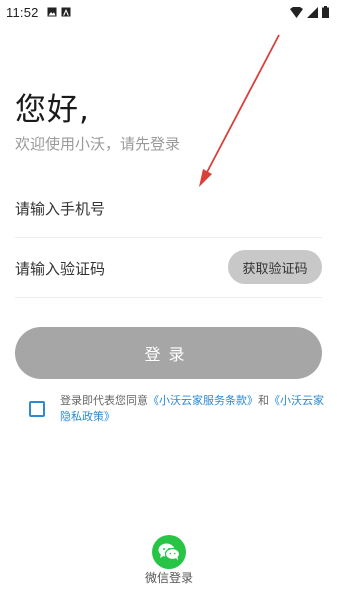 The width and height of the screenshot is (337, 600). Describe the element at coordinates (115, 269) in the screenshot. I see `verification-code-input` at that location.